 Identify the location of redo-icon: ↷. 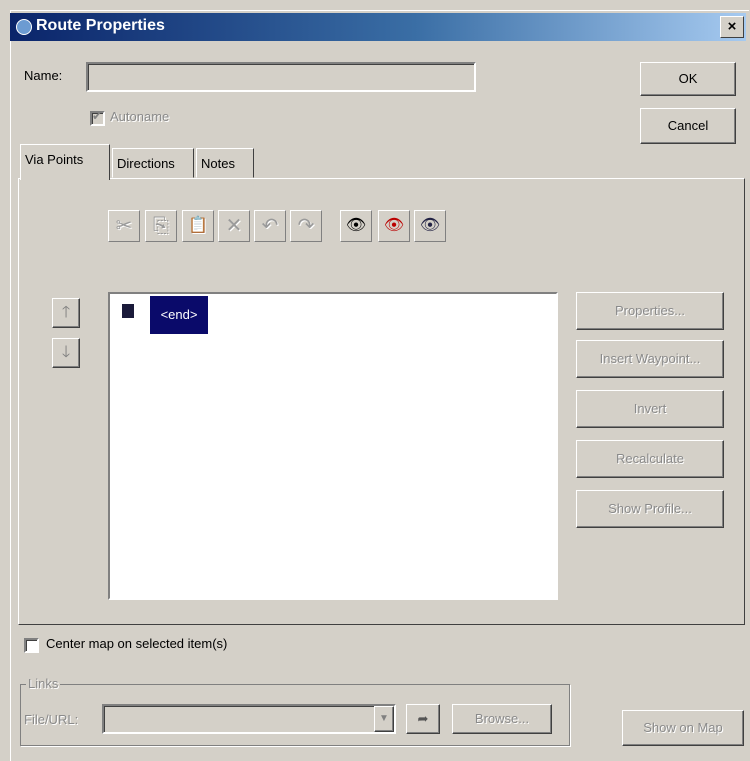
(306, 226).